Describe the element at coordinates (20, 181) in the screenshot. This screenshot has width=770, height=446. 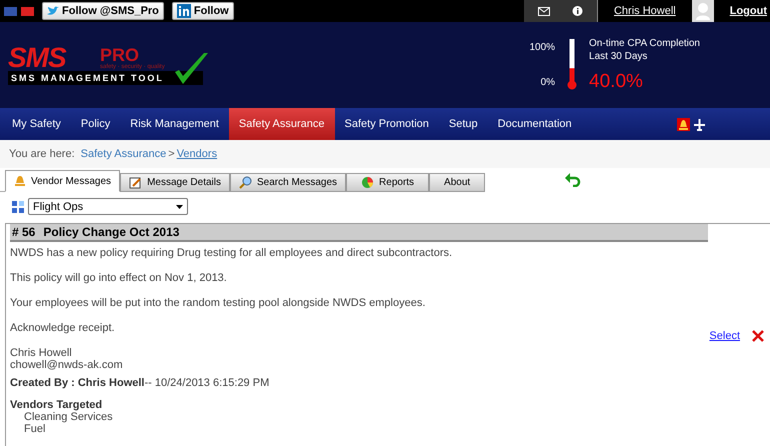
I see `bell-icon` at that location.